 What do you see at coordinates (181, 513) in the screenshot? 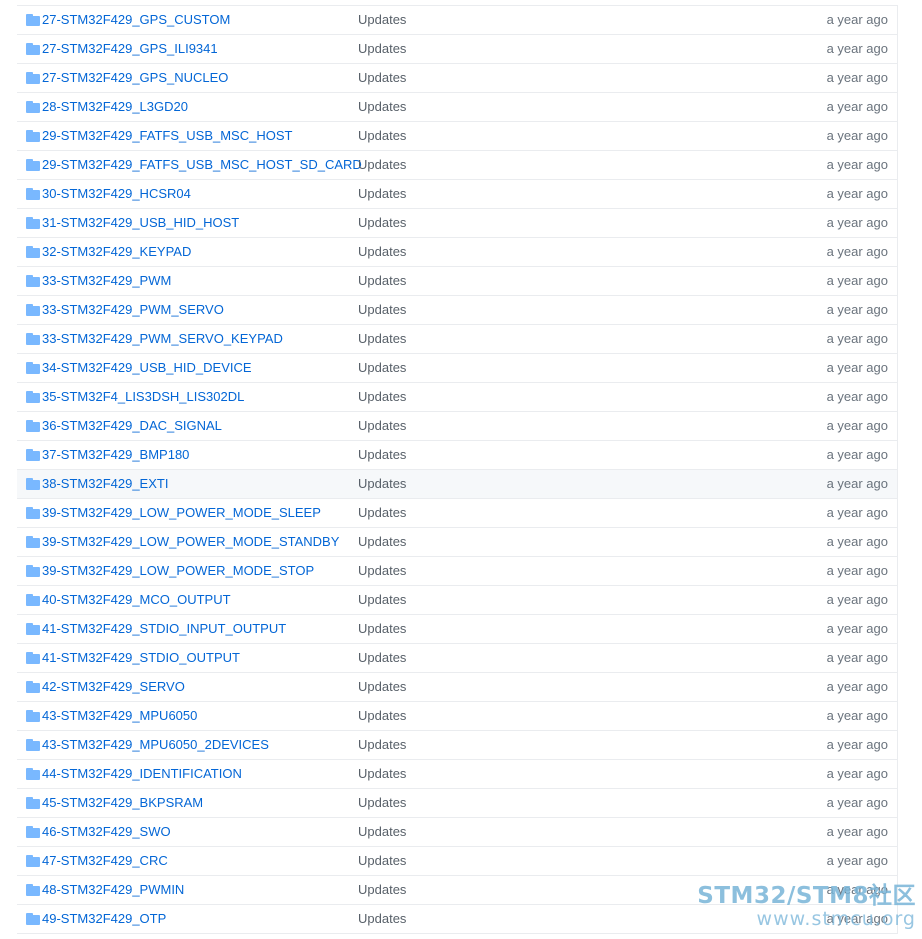
I see `folder-name-link: 39-STM32F429_LOW_POWER_MODE_SLEEP` at bounding box center [181, 513].